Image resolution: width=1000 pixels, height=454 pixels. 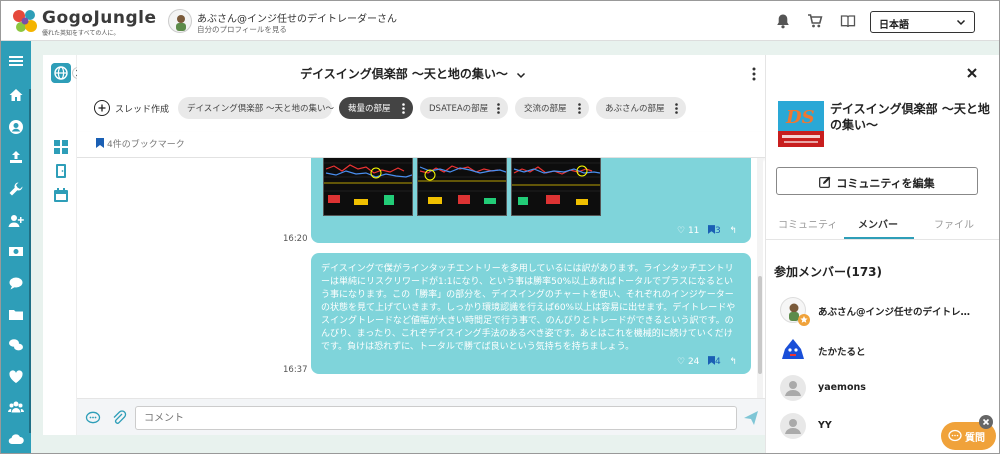 I want to click on community-thumbnail: DS, so click(x=801, y=124).